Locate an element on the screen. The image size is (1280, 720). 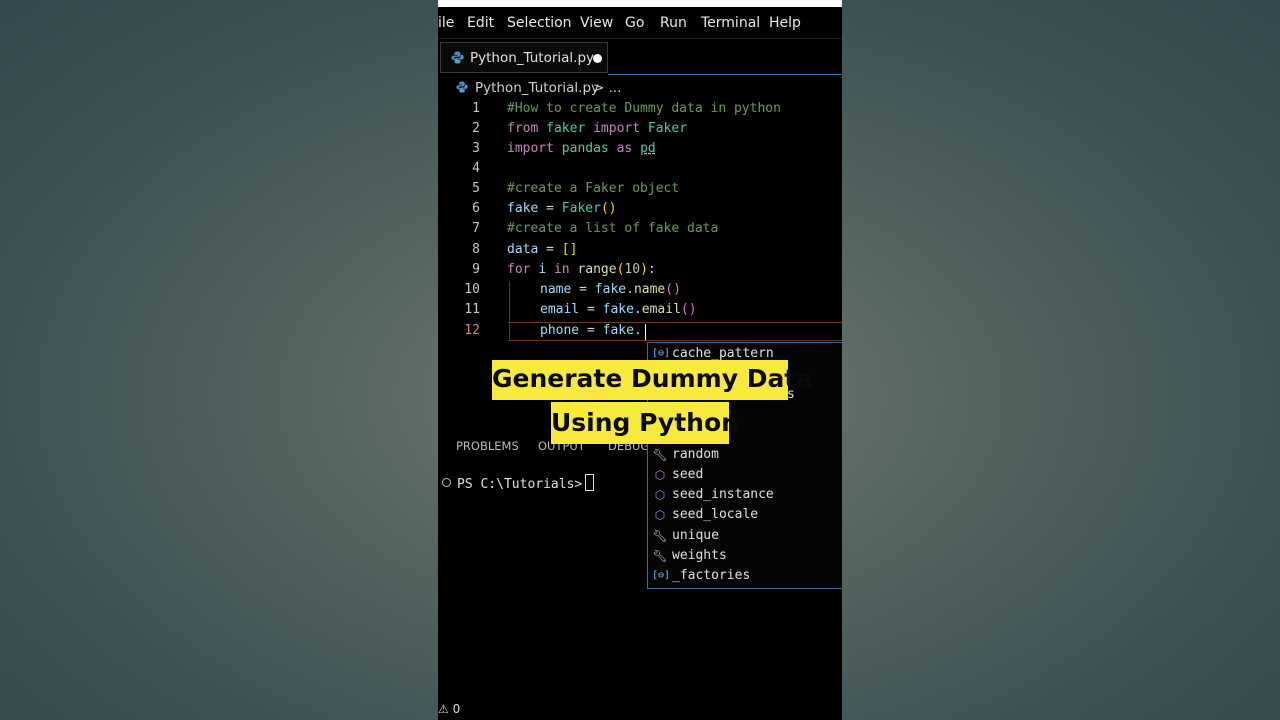
suggestion-item: 🔧︎ random is located at coordinates (745, 455).